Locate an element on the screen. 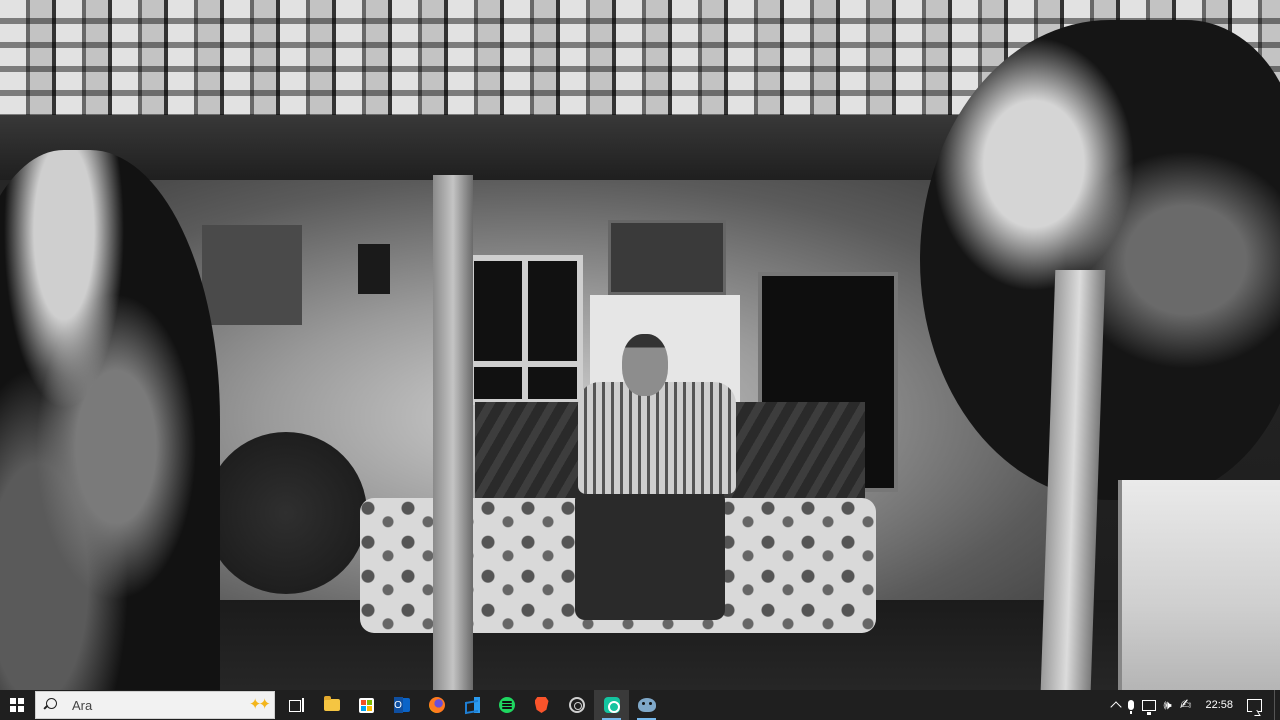 The width and height of the screenshot is (1280, 720). spotify-icon is located at coordinates (506, 705).